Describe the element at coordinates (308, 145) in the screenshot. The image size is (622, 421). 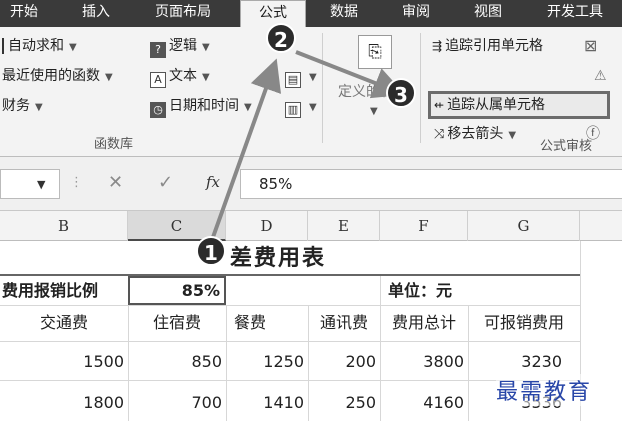
I see `tutorial-arrows` at that location.